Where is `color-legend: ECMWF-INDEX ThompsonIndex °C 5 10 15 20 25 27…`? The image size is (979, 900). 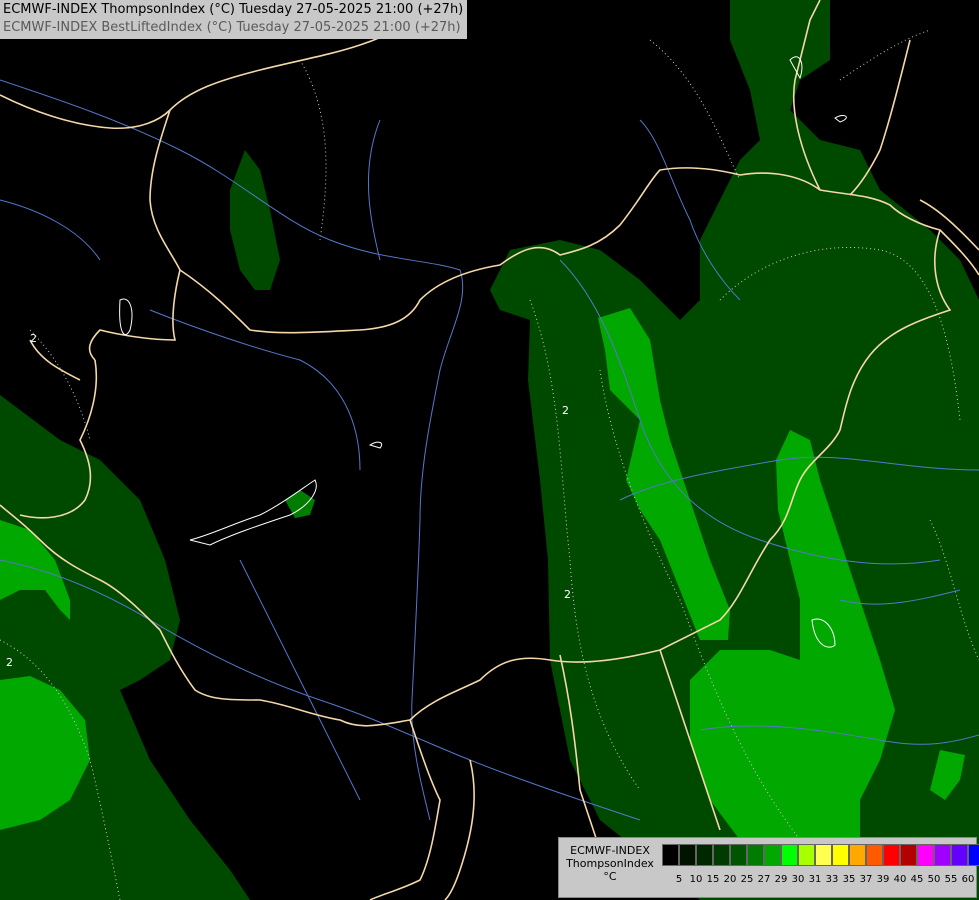 color-legend: ECMWF-INDEX ThompsonIndex °C 5 10 15 20 25 27… is located at coordinates (768, 867).